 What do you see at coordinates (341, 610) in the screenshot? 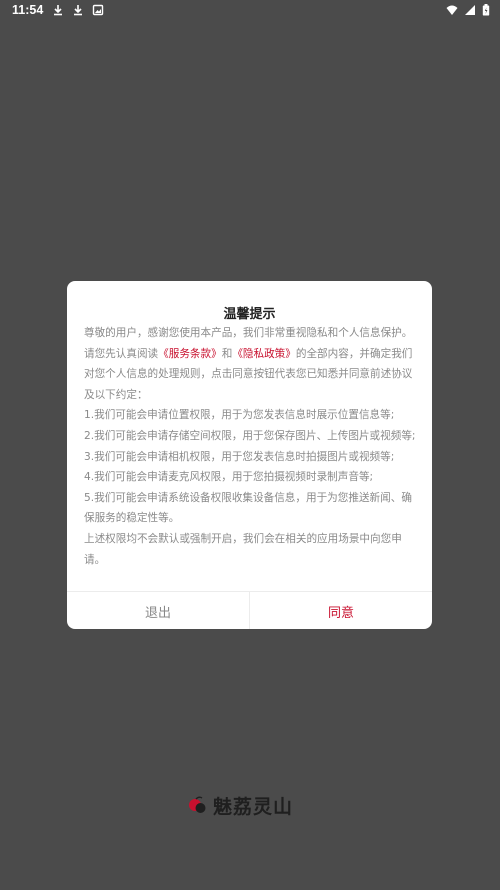
I see `agree-button: 同意` at bounding box center [341, 610].